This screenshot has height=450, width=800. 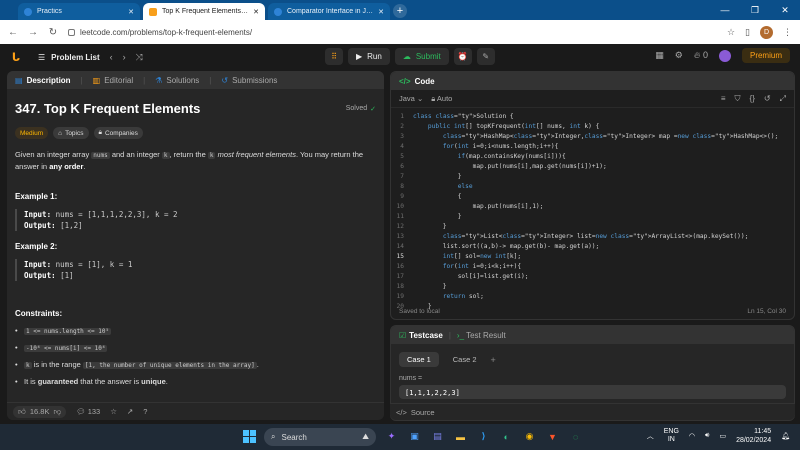 What do you see at coordinates (592, 287) in the screenshot?
I see `code-line: 18 }` at bounding box center [592, 287].